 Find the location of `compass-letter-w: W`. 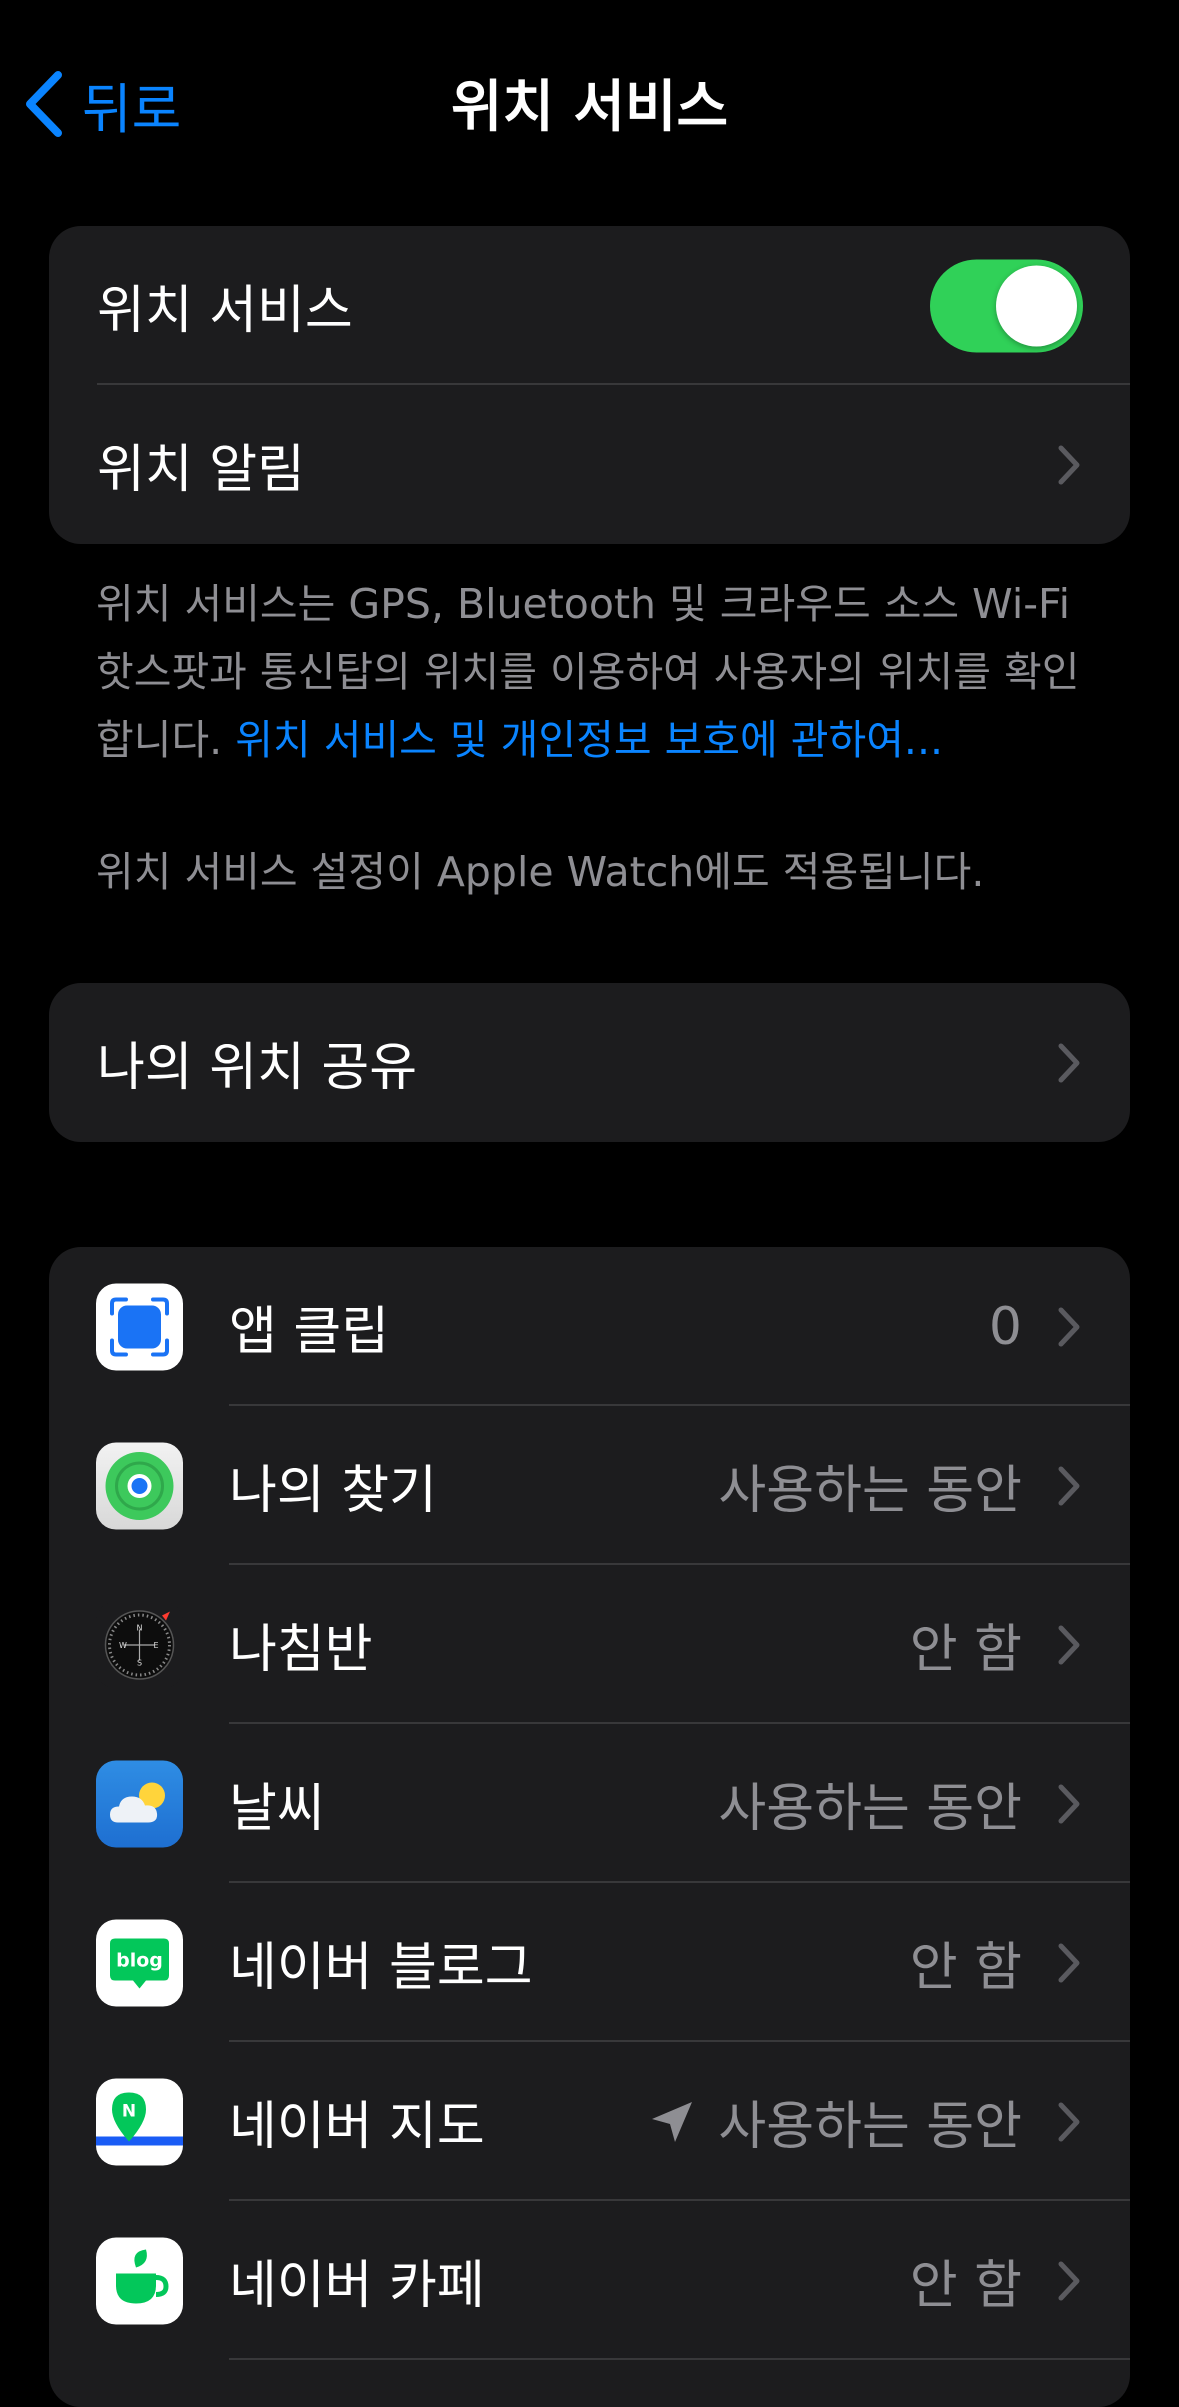

compass-letter-w: W is located at coordinates (123, 1645).